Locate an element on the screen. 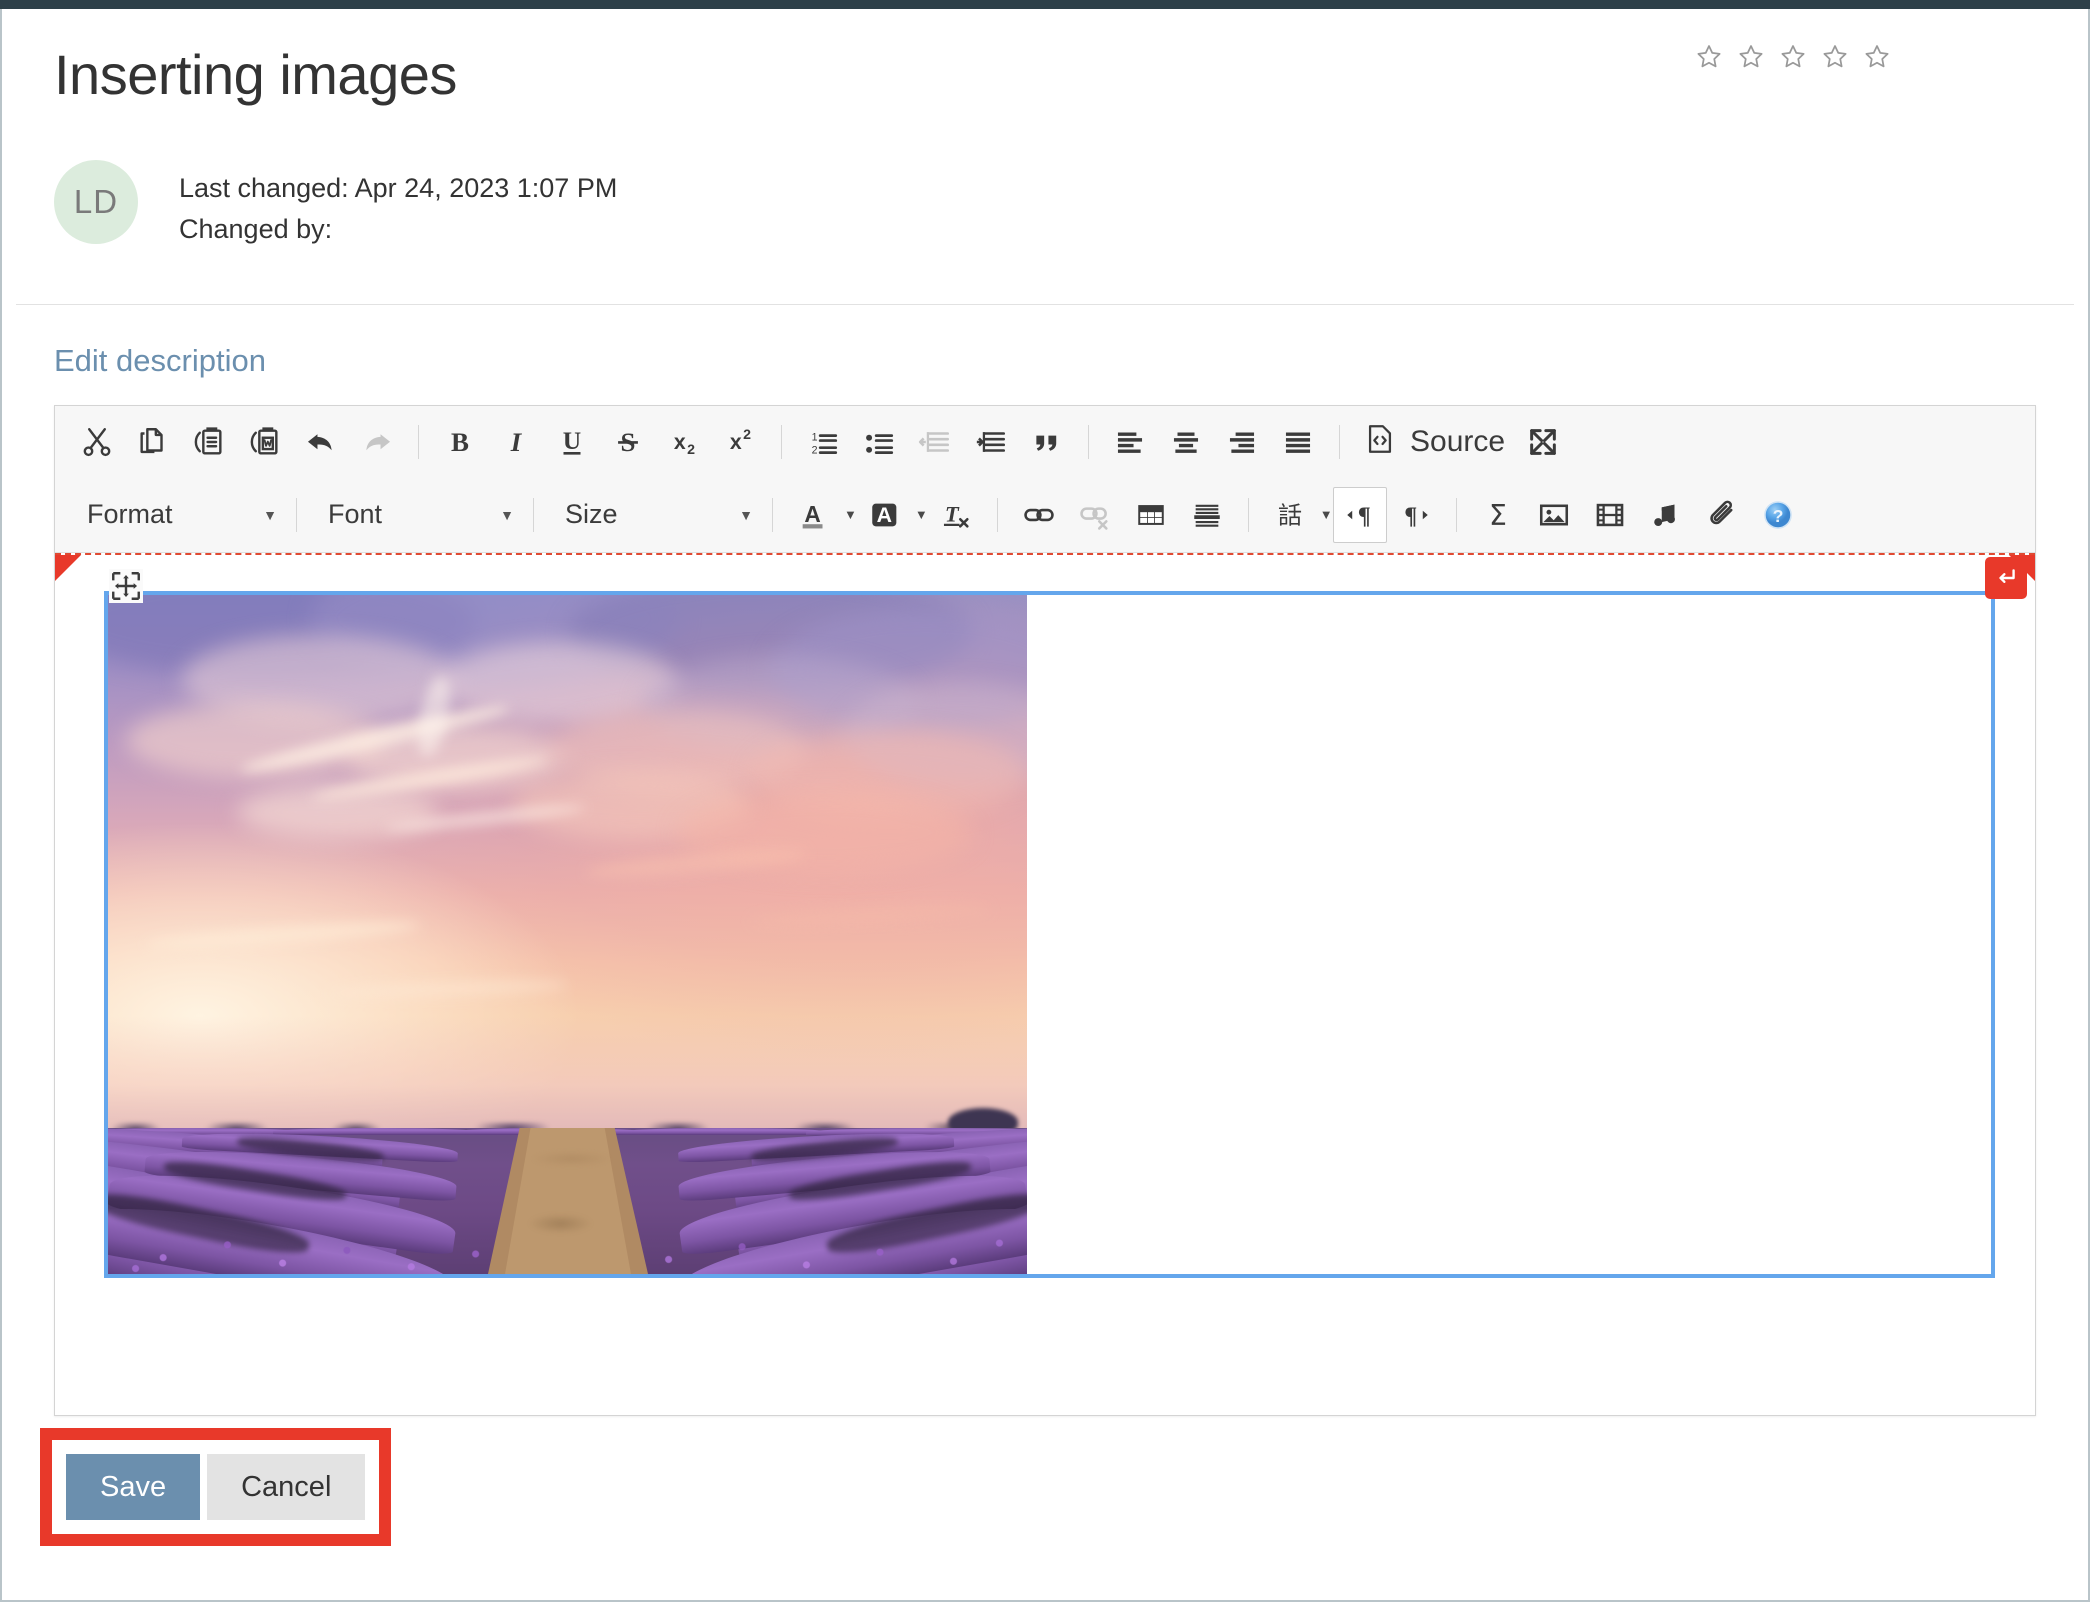 The width and height of the screenshot is (2090, 1602). avatar: LD is located at coordinates (96, 201).